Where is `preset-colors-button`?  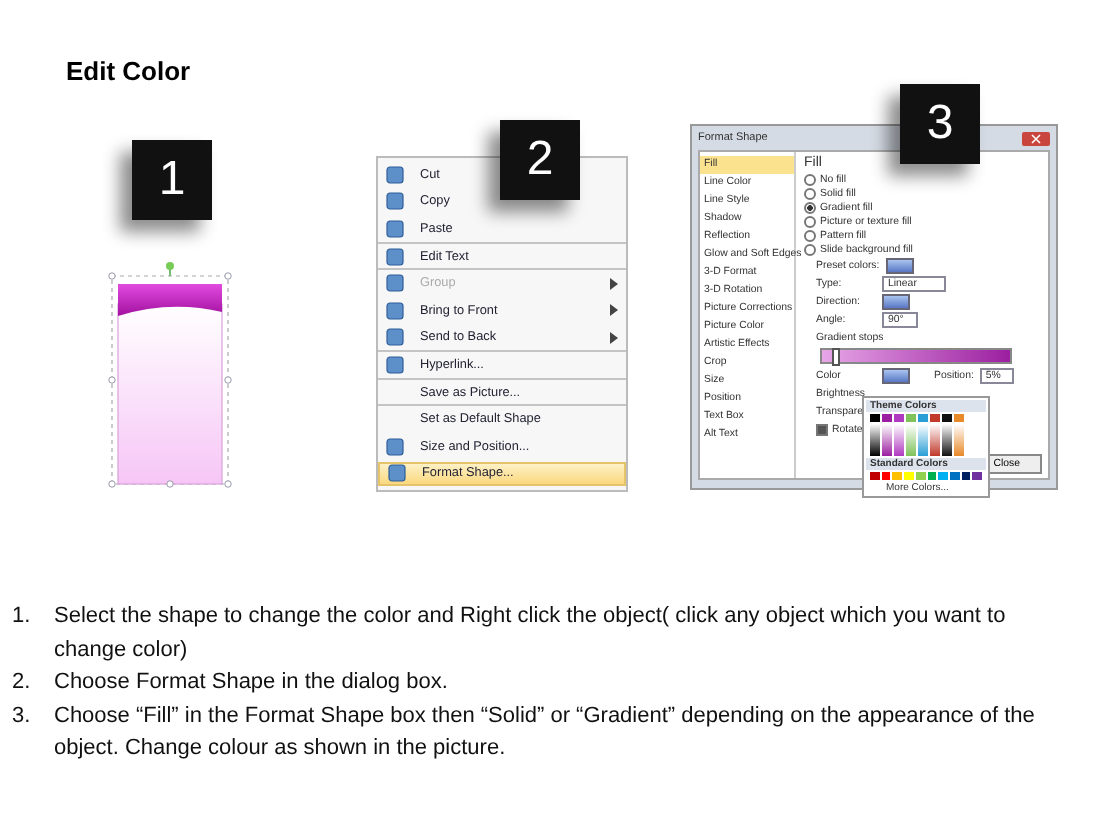
preset-colors-button is located at coordinates (899, 265).